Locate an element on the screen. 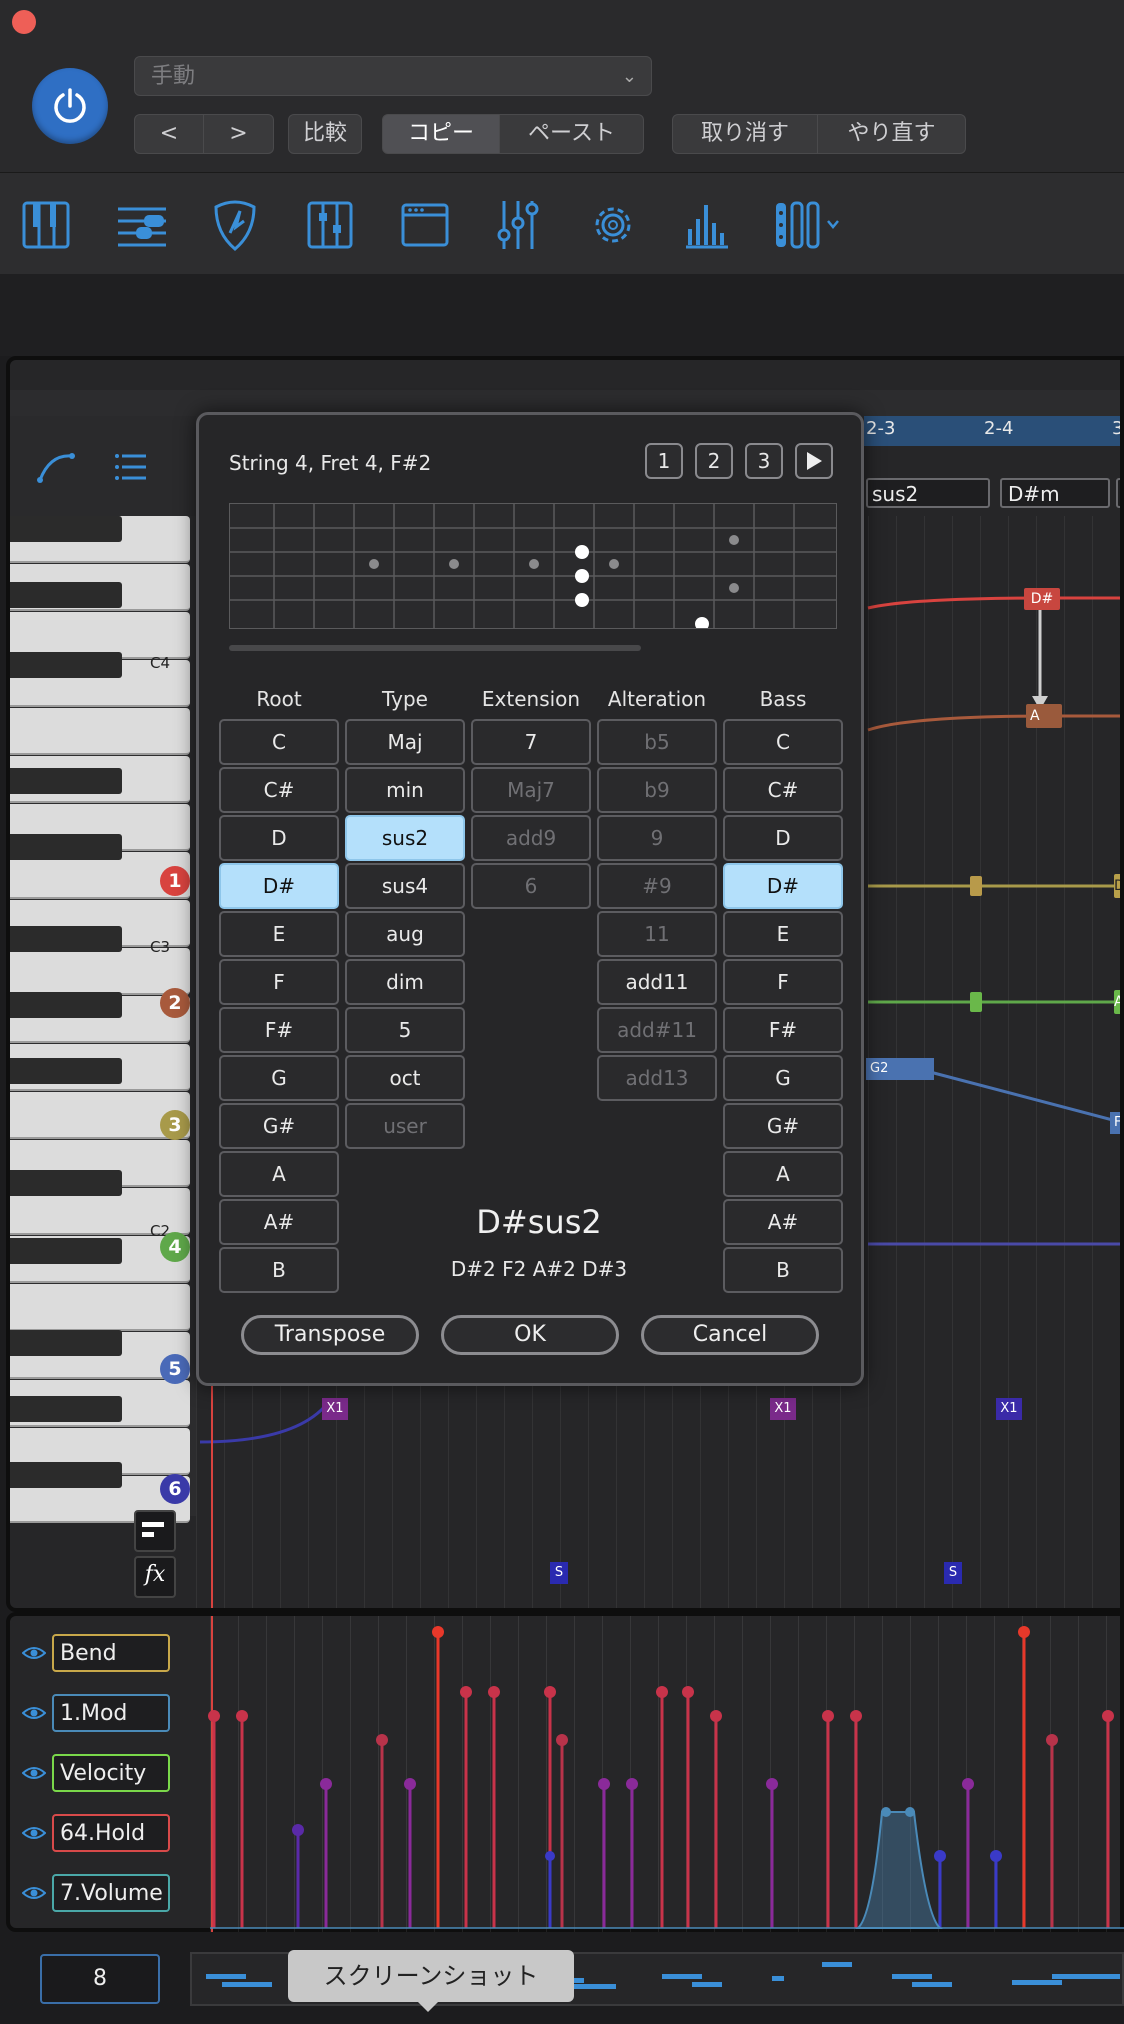 This screenshot has width=1124, height=2024. paste-button: ペースト is located at coordinates (572, 134).